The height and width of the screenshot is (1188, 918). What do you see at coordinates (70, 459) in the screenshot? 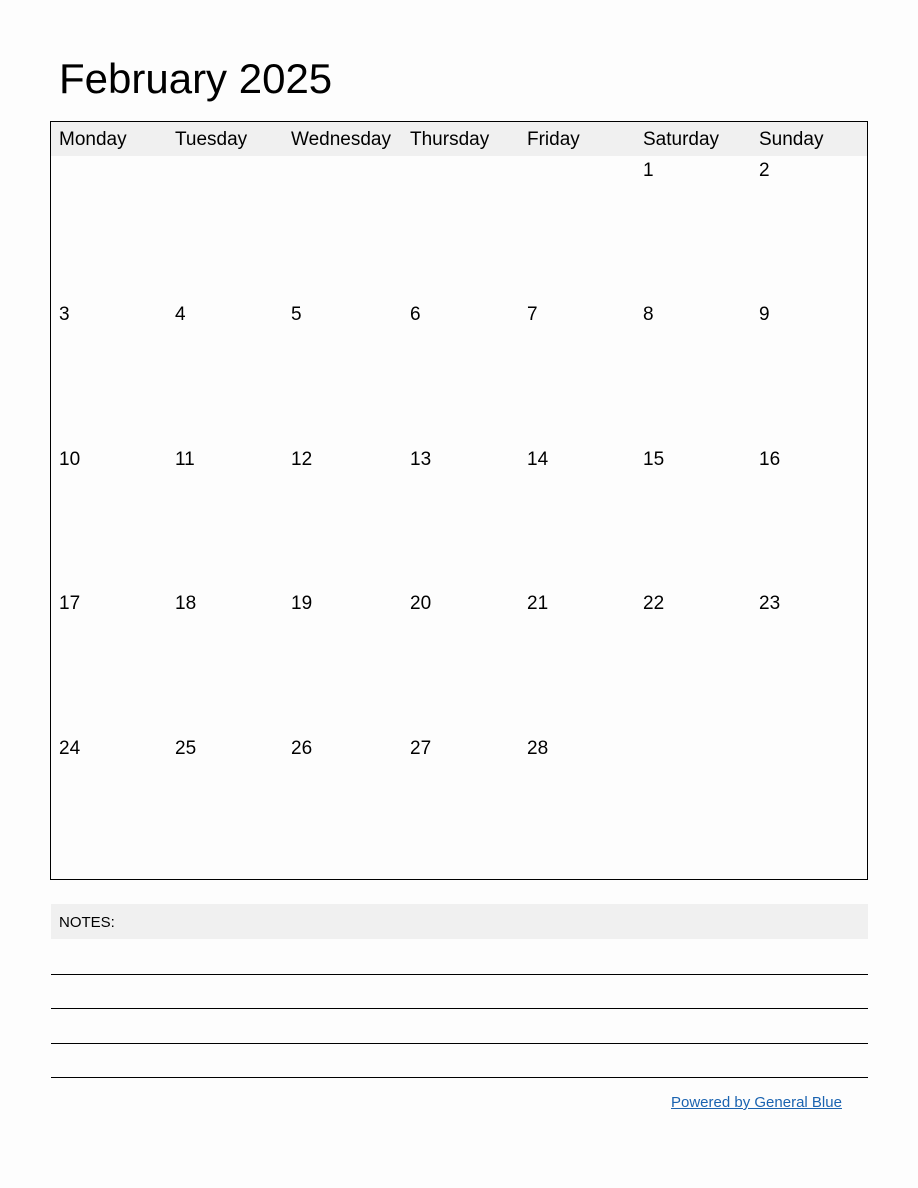
I see `day-cell: 10` at bounding box center [70, 459].